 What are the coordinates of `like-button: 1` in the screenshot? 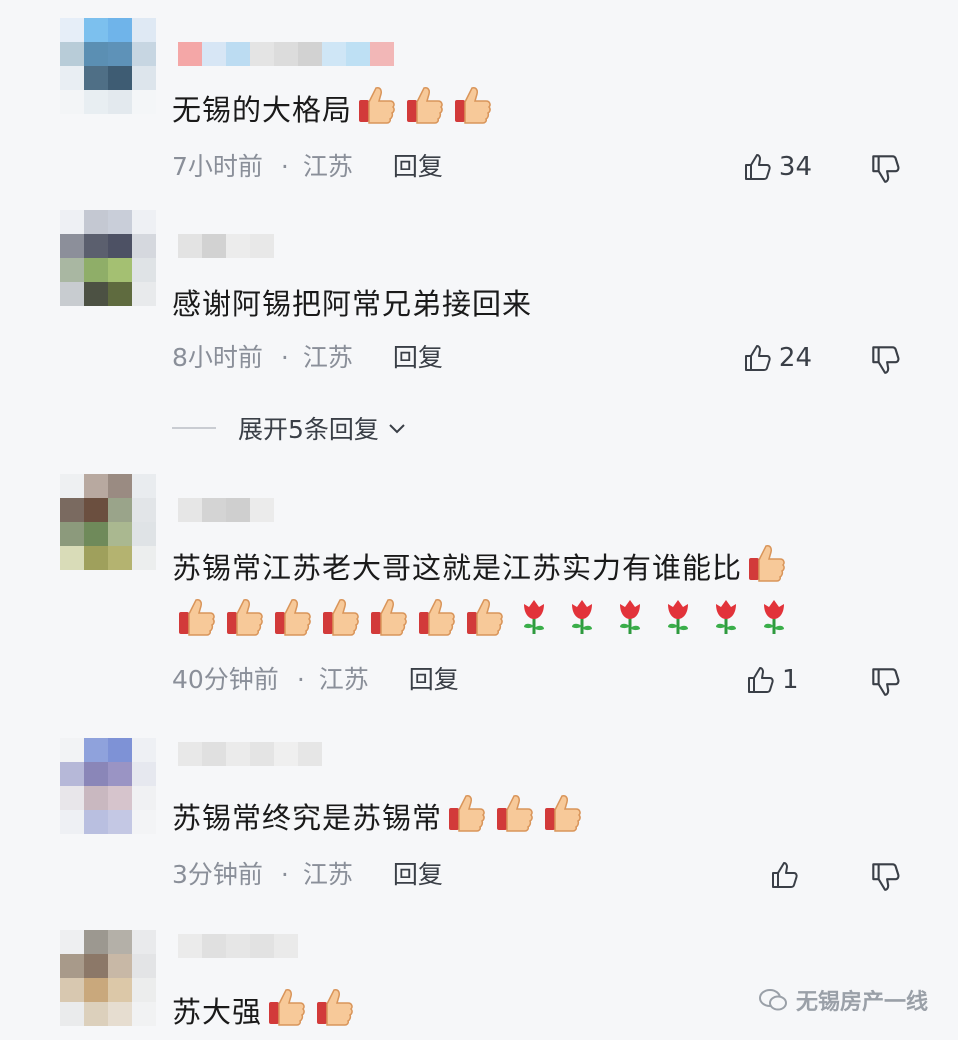 It's located at (778, 680).